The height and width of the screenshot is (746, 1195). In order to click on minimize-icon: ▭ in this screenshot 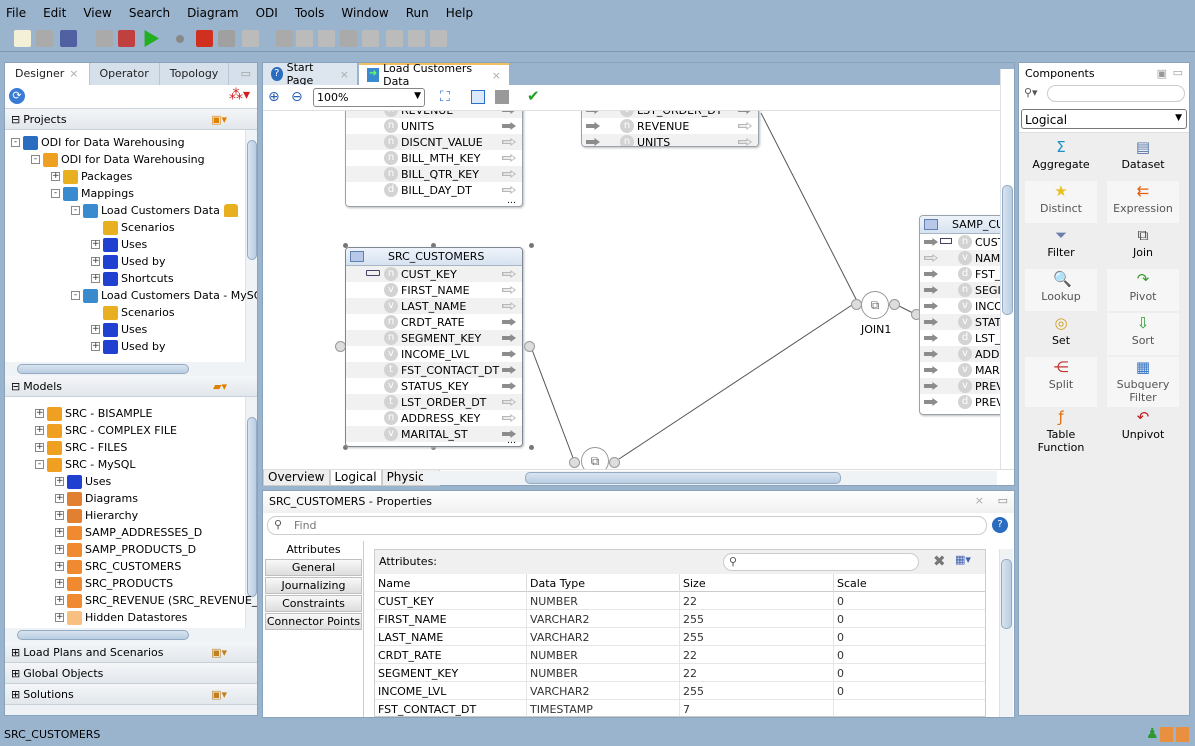, I will do `click(1178, 72)`.